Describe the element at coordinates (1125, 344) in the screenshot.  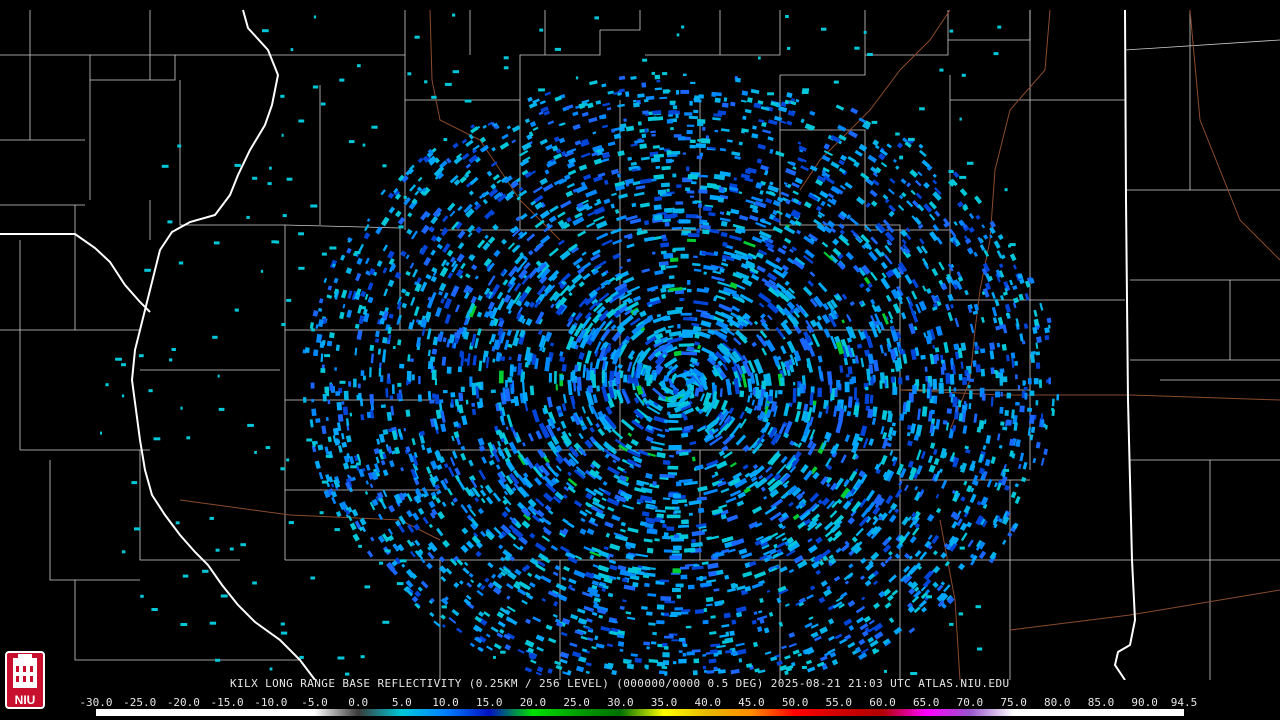
I see `state-line` at that location.